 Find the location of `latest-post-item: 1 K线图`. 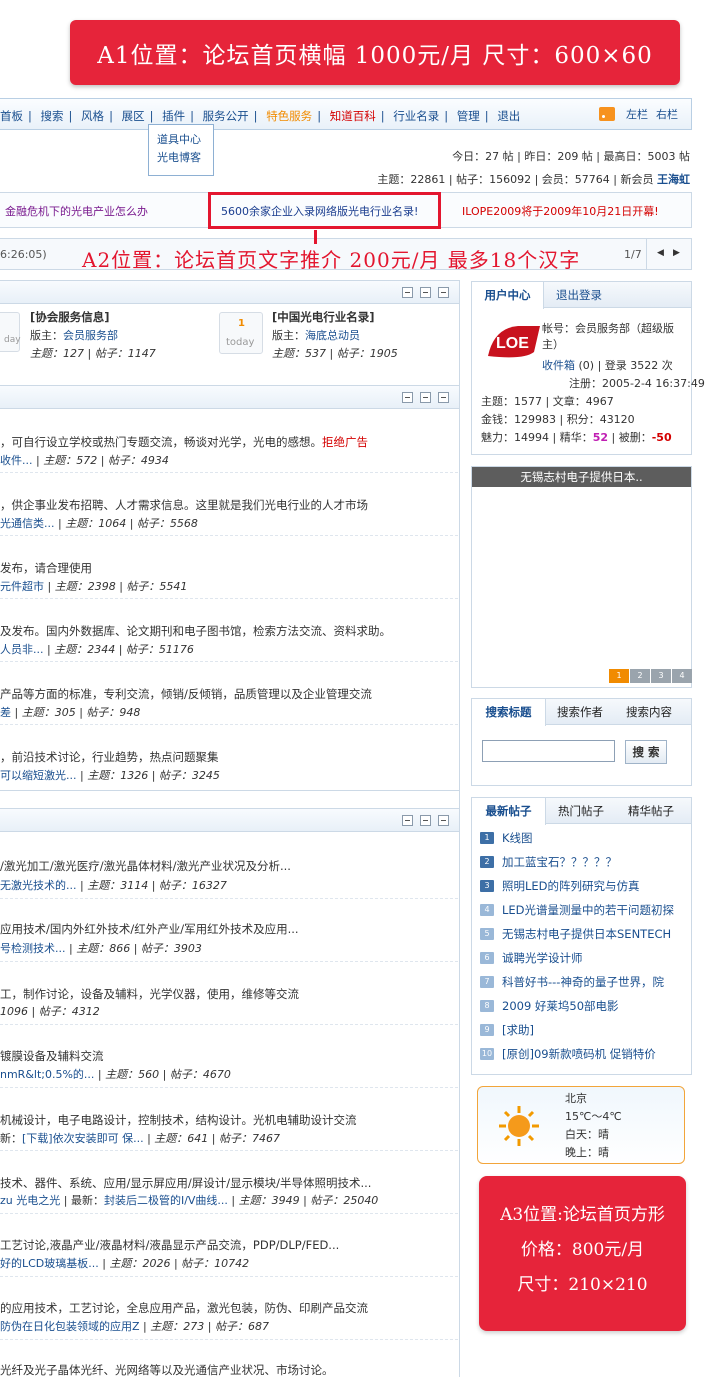

latest-post-item: 1 K线图 is located at coordinates (506, 838).